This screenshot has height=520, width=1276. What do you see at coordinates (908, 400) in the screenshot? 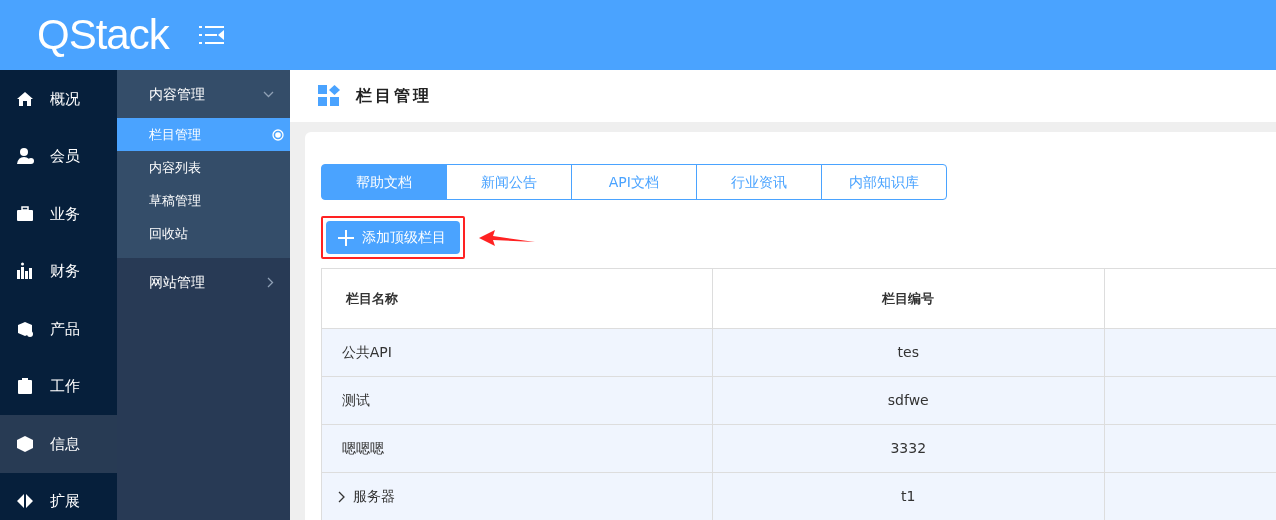
I see `table-cell: sdfwe` at bounding box center [908, 400].